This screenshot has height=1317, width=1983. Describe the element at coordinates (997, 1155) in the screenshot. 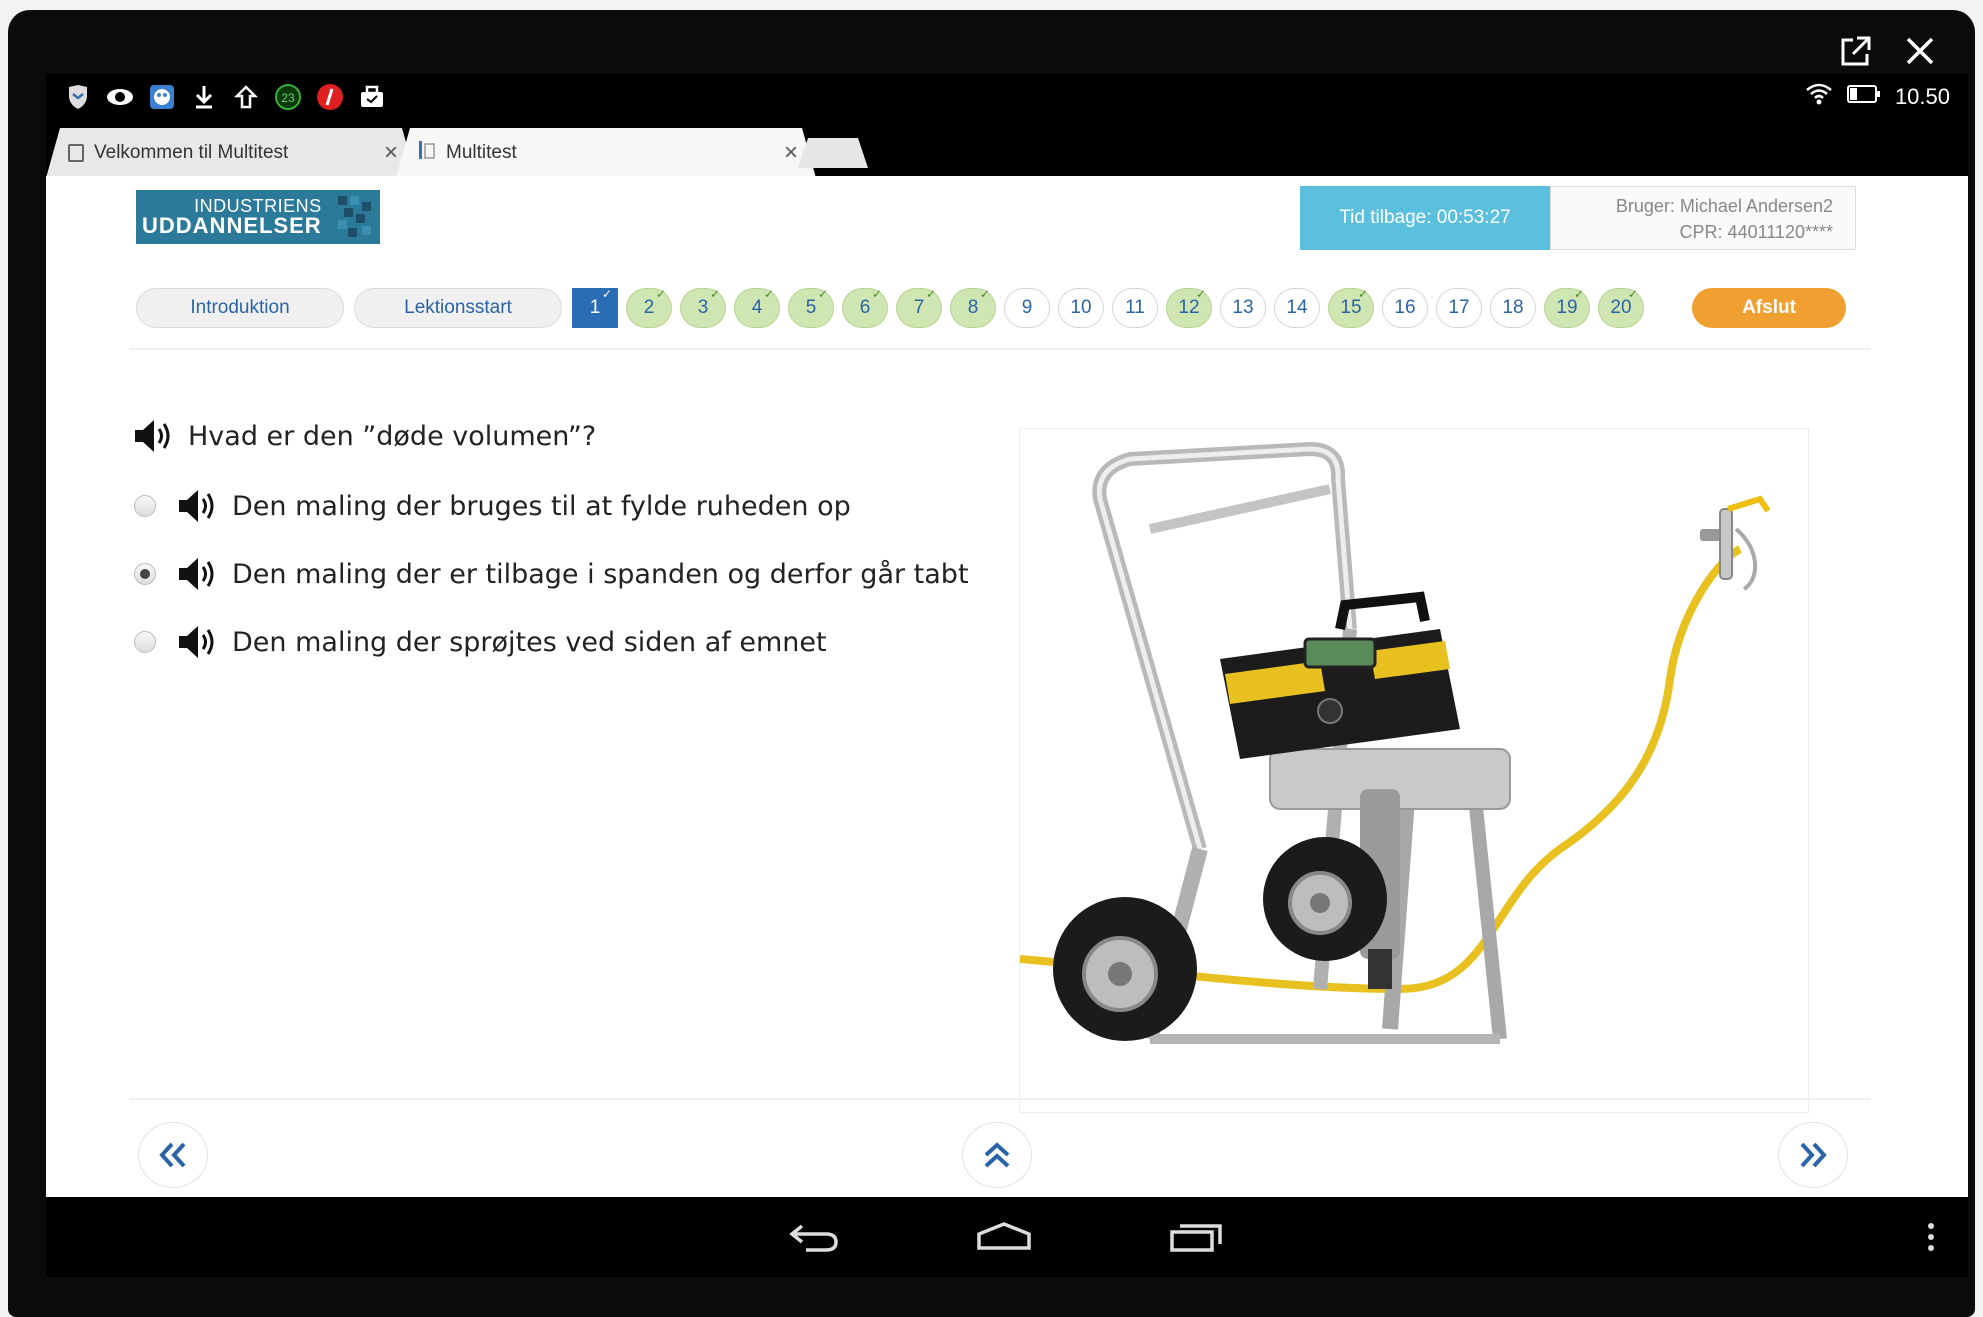

I see `scroll-top-button` at that location.